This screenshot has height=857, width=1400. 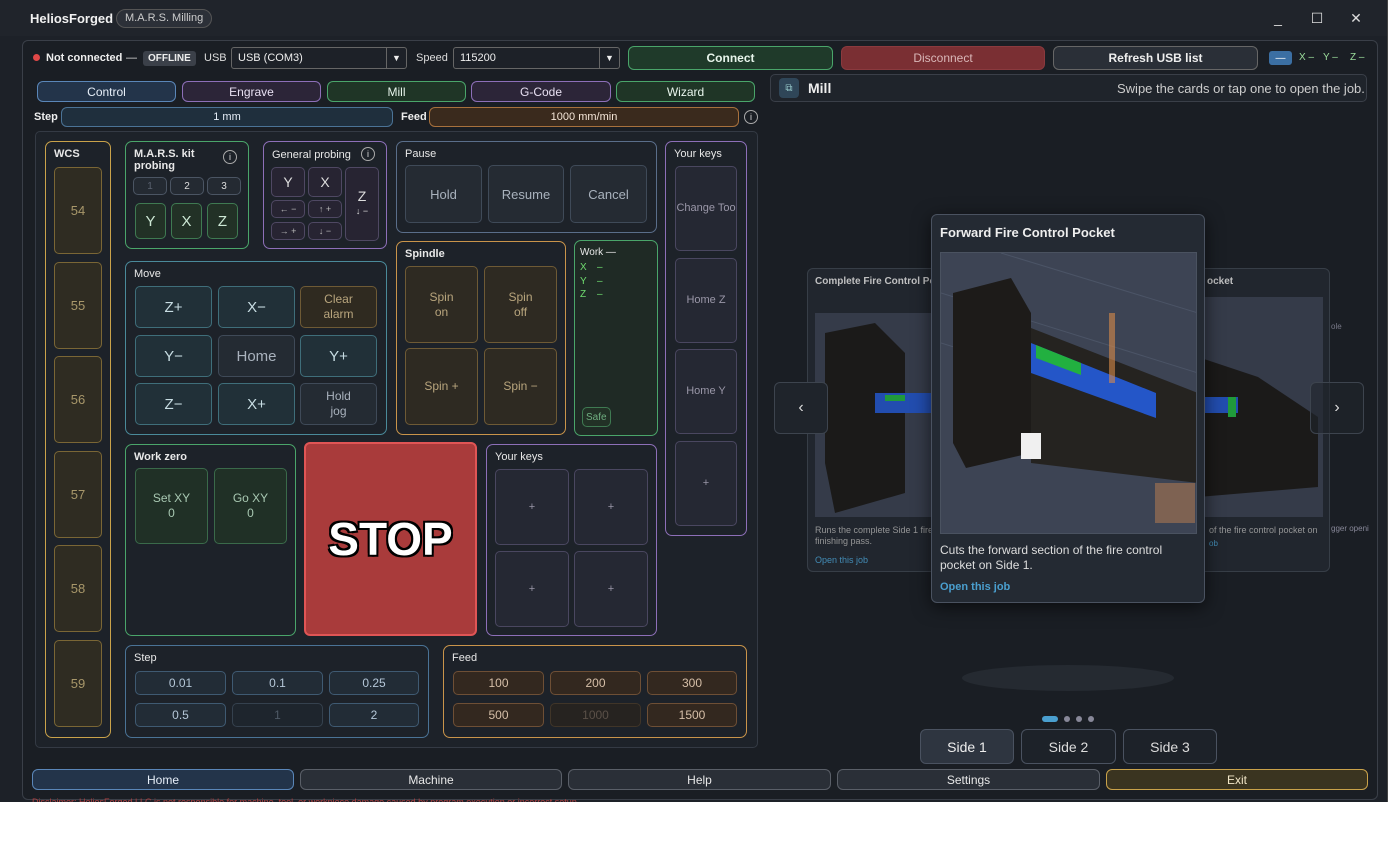 What do you see at coordinates (1068, 746) in the screenshot?
I see `side-2-tab: Side 2` at bounding box center [1068, 746].